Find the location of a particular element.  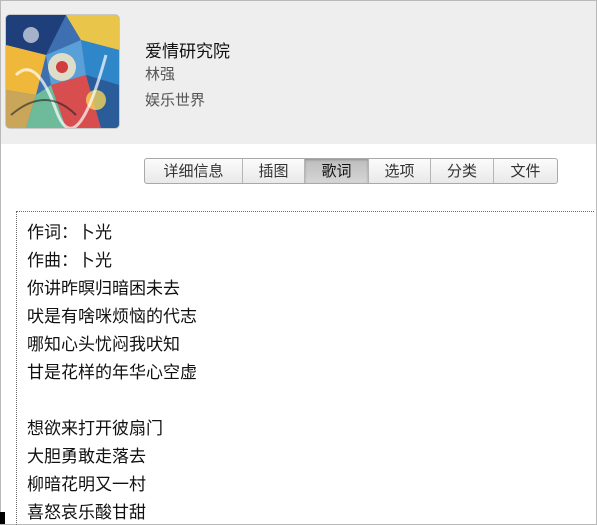

tab-options: 选项 is located at coordinates (399, 171).